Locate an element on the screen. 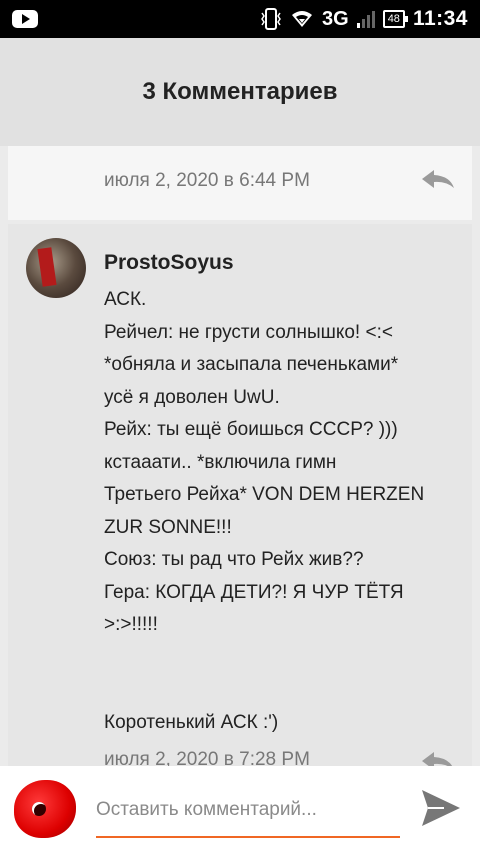 Image resolution: width=480 pixels, height=854 pixels. status-bar: 3G 48 11:34 is located at coordinates (240, 19).